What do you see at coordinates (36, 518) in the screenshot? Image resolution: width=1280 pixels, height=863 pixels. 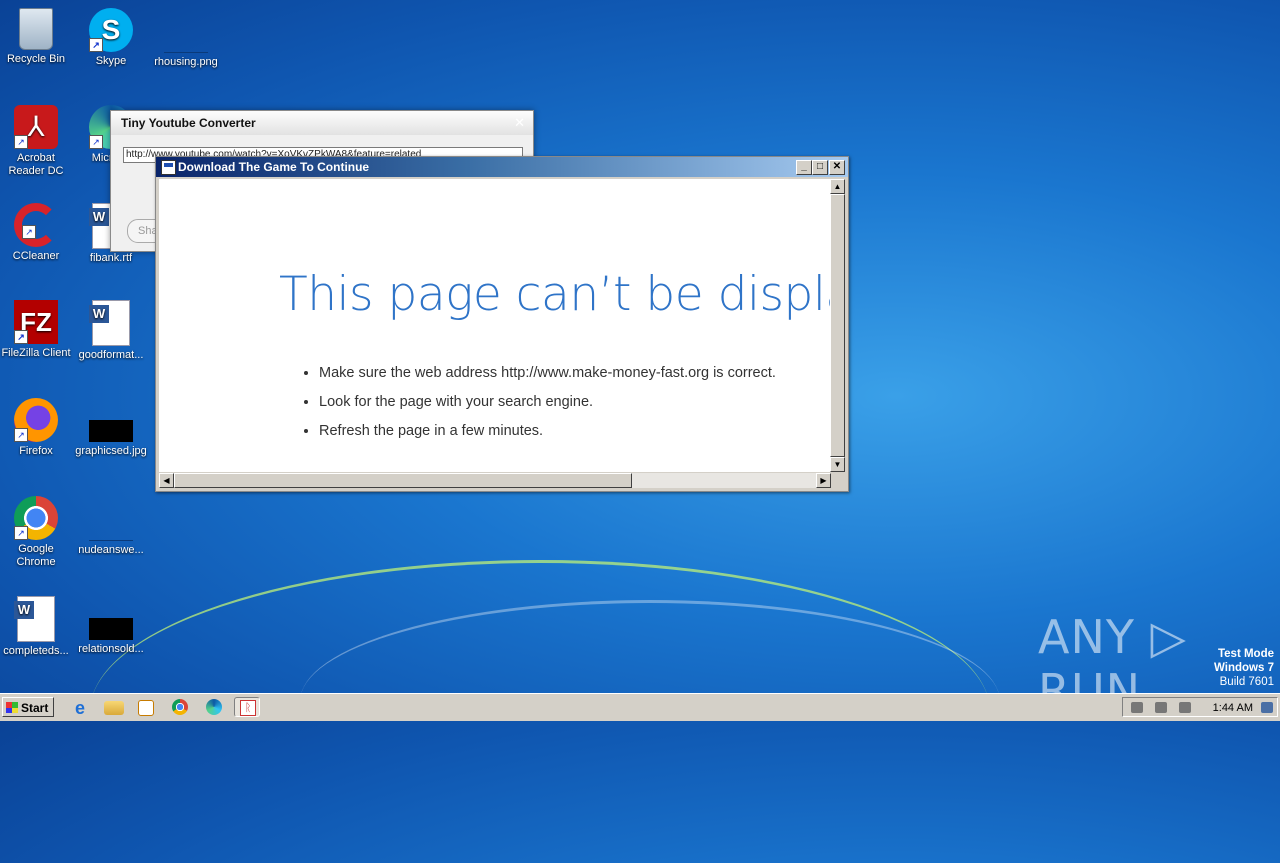 I see `chrome-icon: ↗` at bounding box center [36, 518].